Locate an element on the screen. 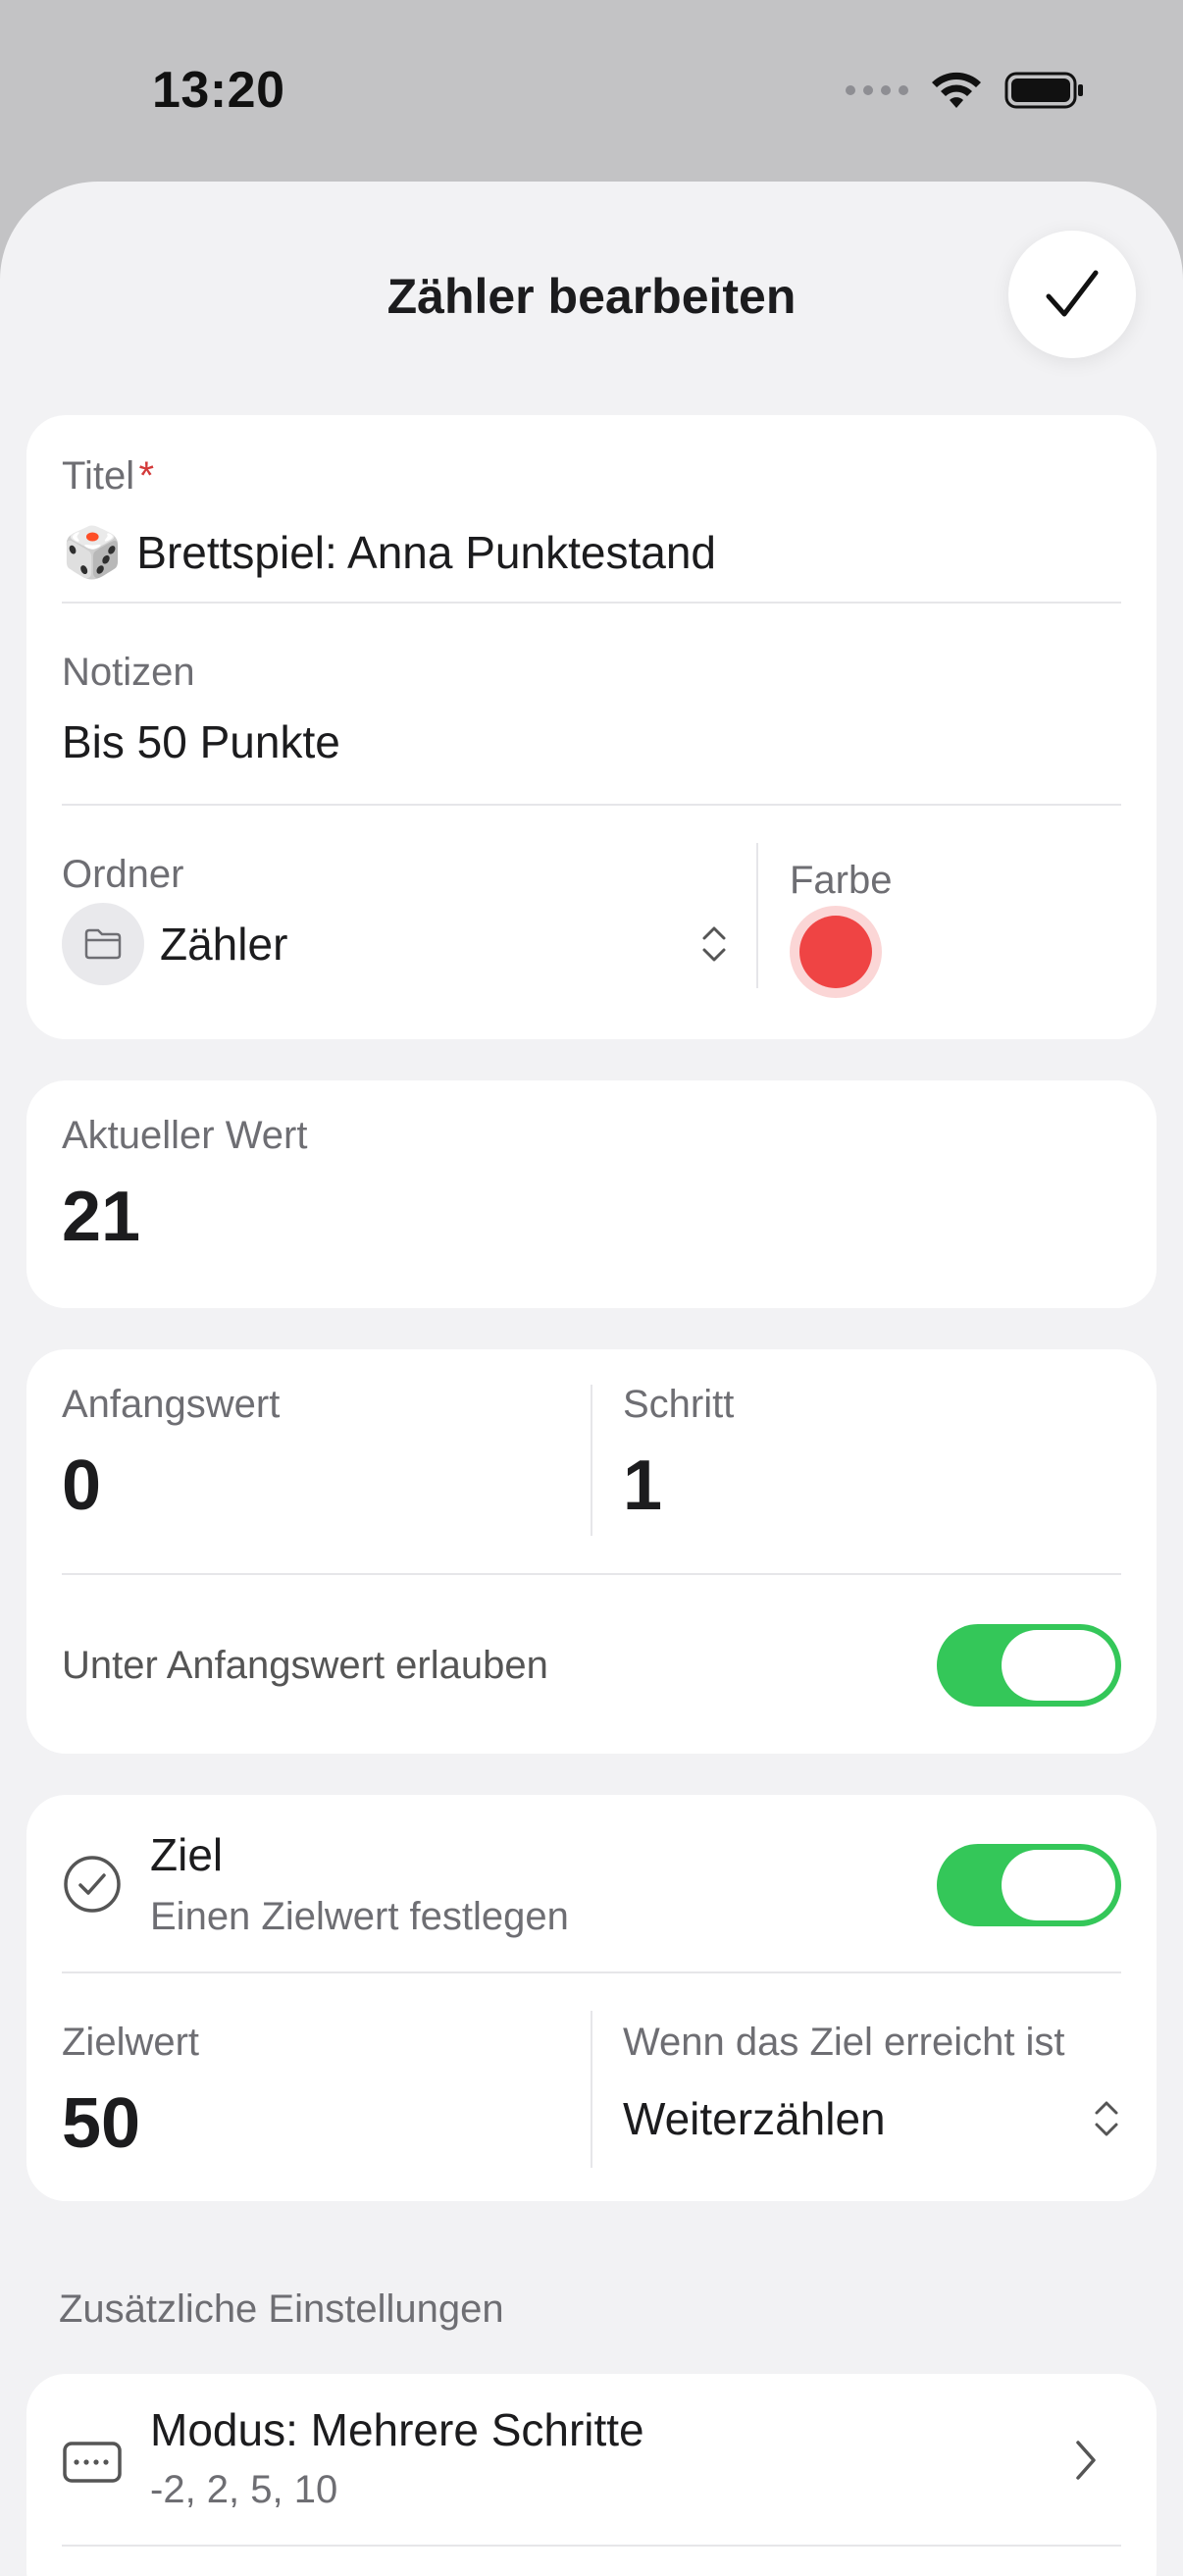 This screenshot has width=1183, height=2576. folder-icon is located at coordinates (103, 944).